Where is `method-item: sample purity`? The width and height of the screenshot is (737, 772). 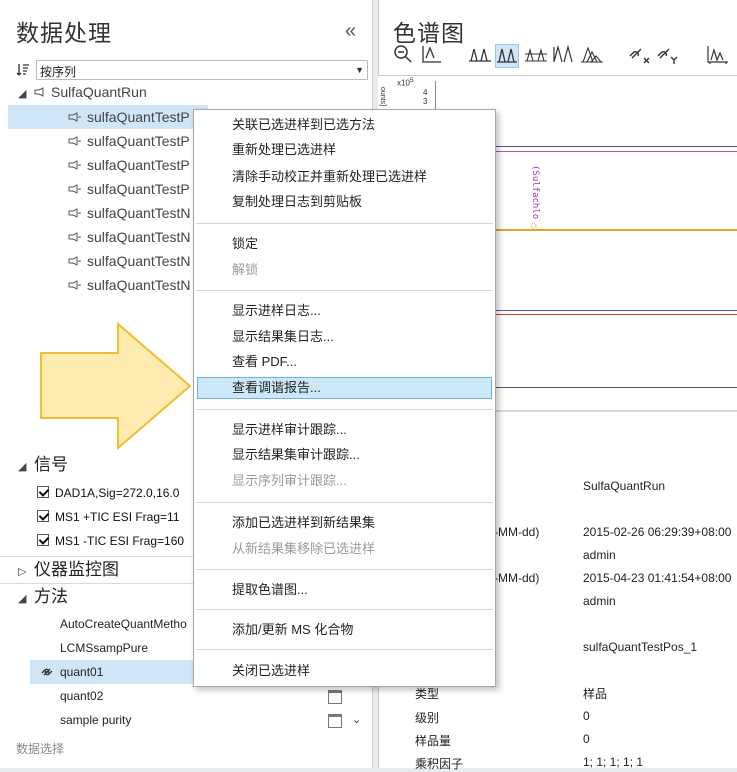 method-item: sample purity is located at coordinates (95, 720).